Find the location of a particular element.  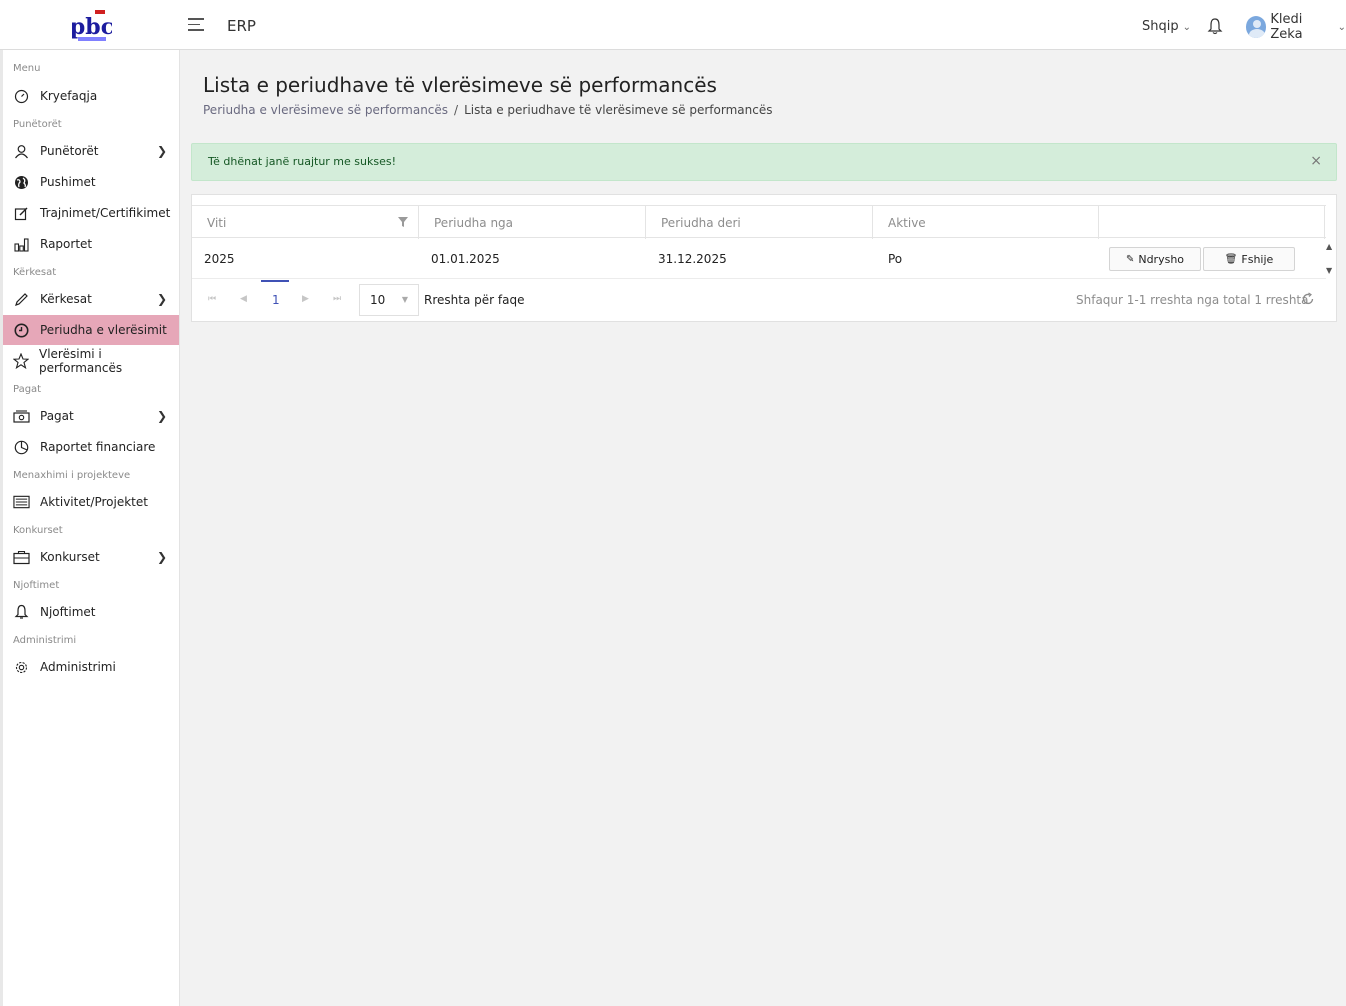

sidebar-item-label: Konkurset is located at coordinates (70, 557).